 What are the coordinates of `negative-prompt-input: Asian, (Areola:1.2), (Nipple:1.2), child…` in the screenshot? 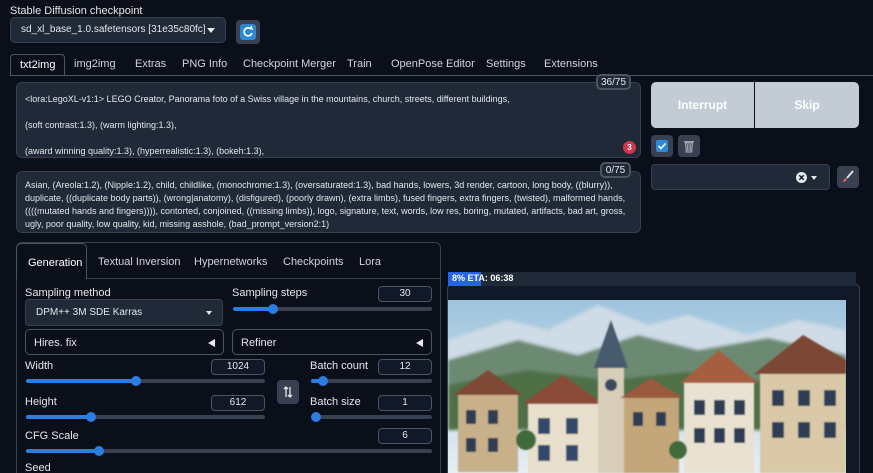 It's located at (328, 202).